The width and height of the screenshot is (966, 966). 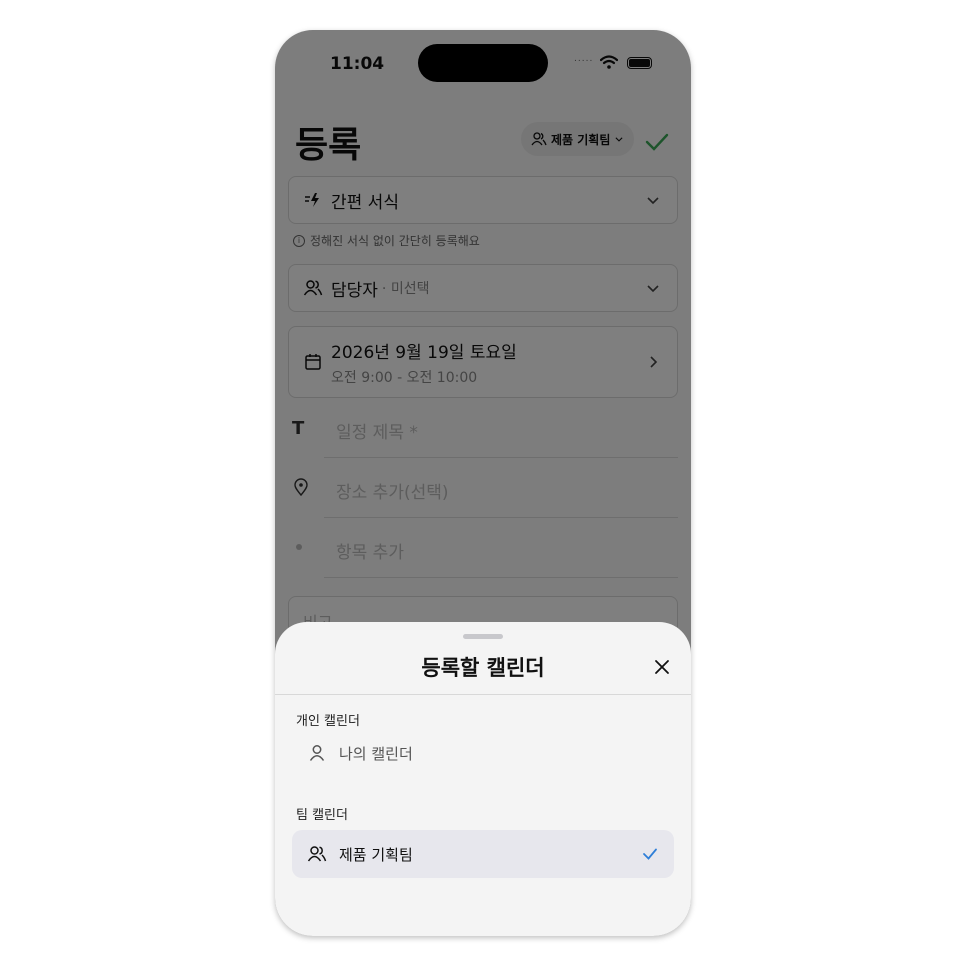 What do you see at coordinates (376, 854) in the screenshot?
I see `calendar-item-label: 제품 기획팀` at bounding box center [376, 854].